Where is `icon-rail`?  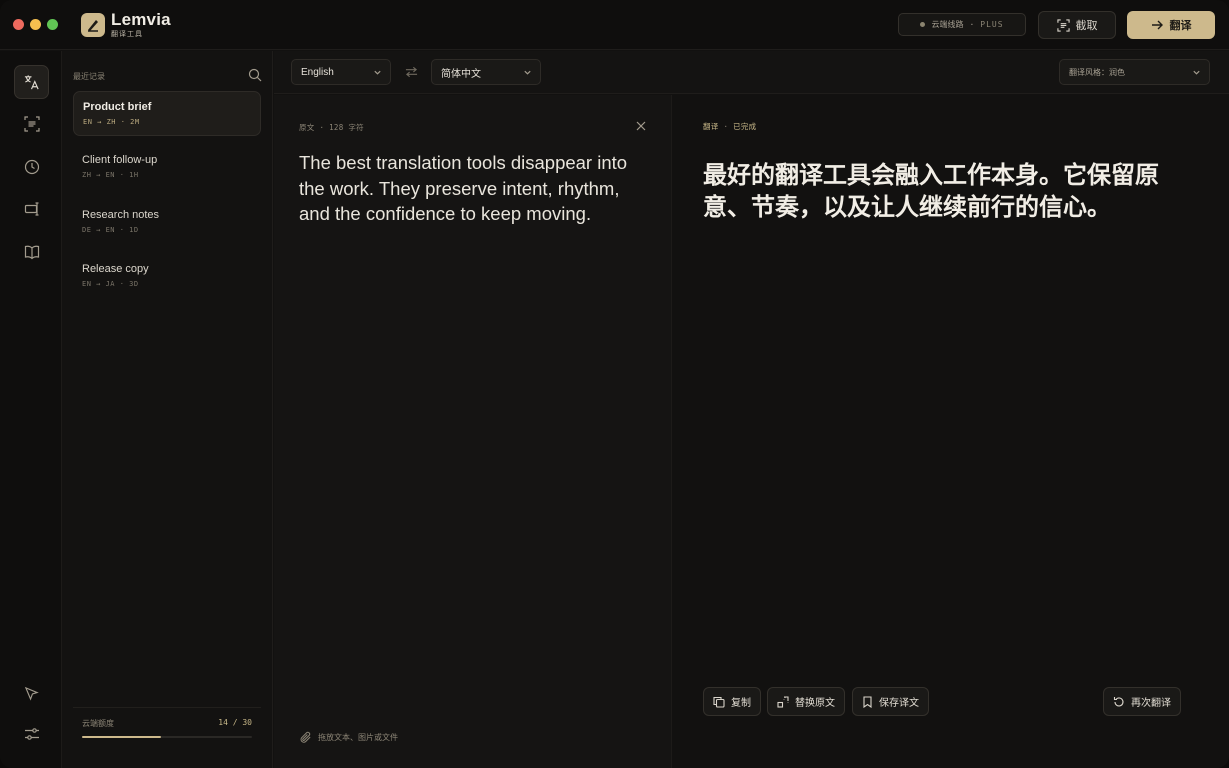
icon-rail is located at coordinates (31, 409).